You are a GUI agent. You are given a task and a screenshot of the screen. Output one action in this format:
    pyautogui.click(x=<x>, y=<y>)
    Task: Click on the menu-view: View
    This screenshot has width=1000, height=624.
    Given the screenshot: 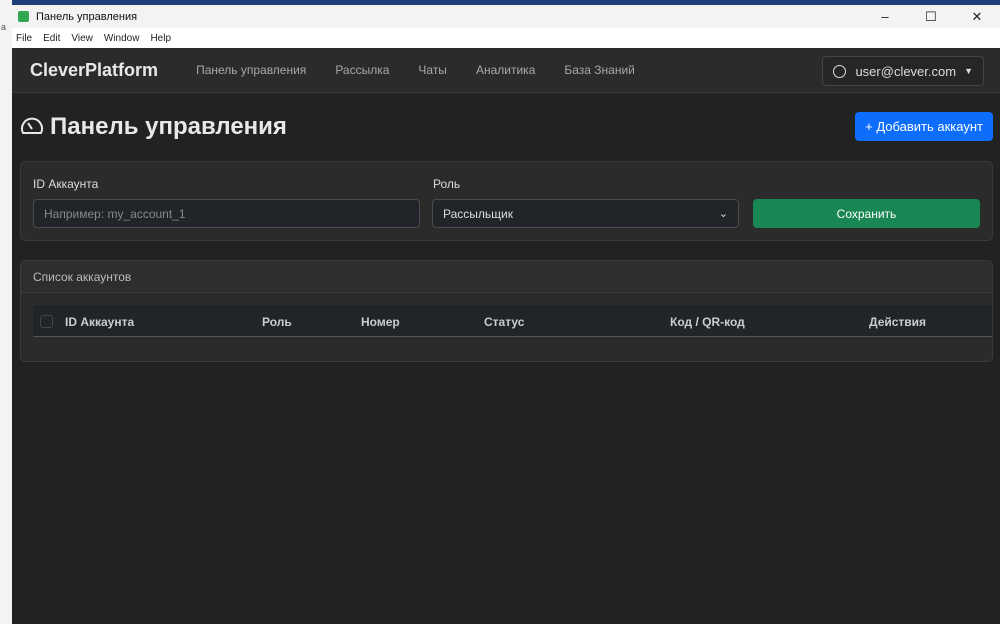 What is the action you would take?
    pyautogui.click(x=82, y=38)
    